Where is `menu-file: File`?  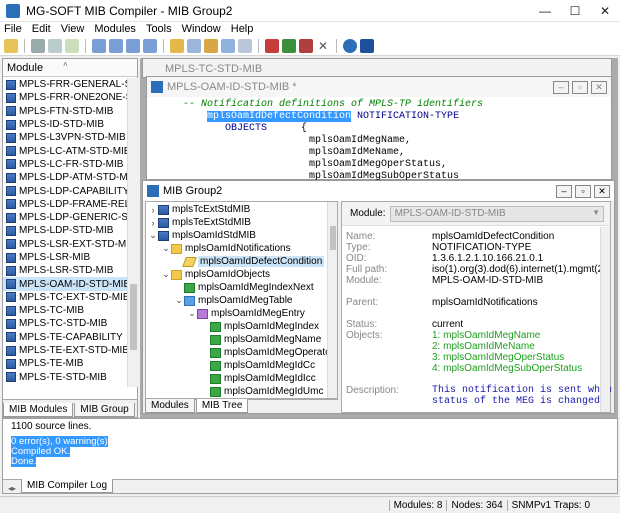 menu-file: File is located at coordinates (13, 29).